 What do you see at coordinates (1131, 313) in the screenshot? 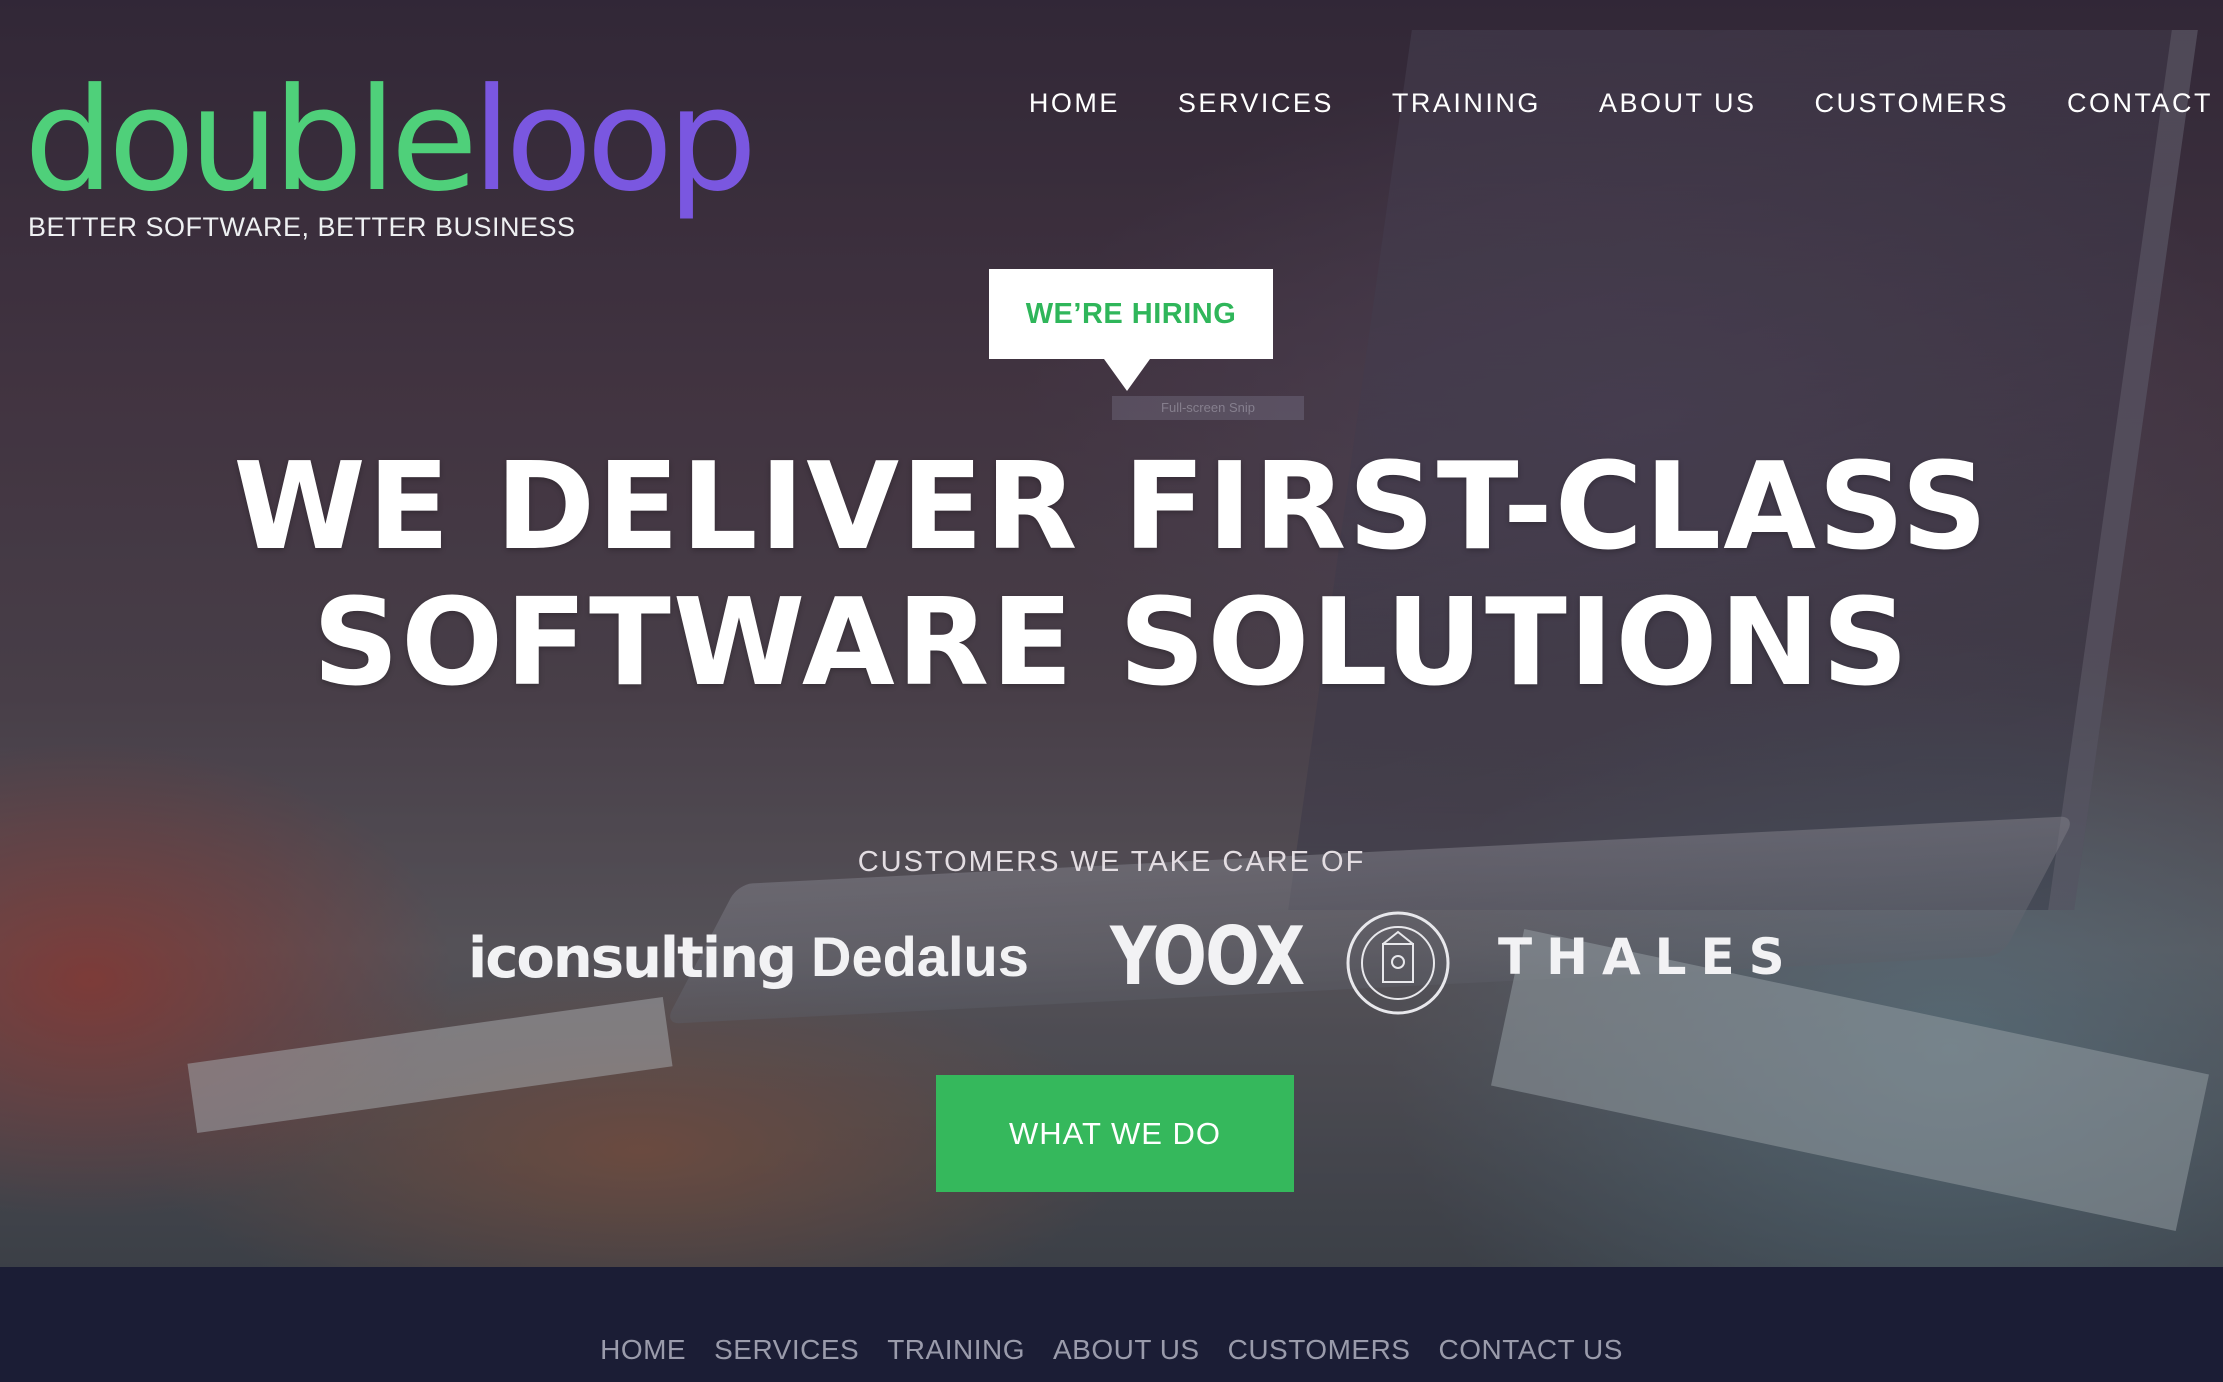
I see `hiring-badge-label: WE’RE HIRING` at bounding box center [1131, 313].